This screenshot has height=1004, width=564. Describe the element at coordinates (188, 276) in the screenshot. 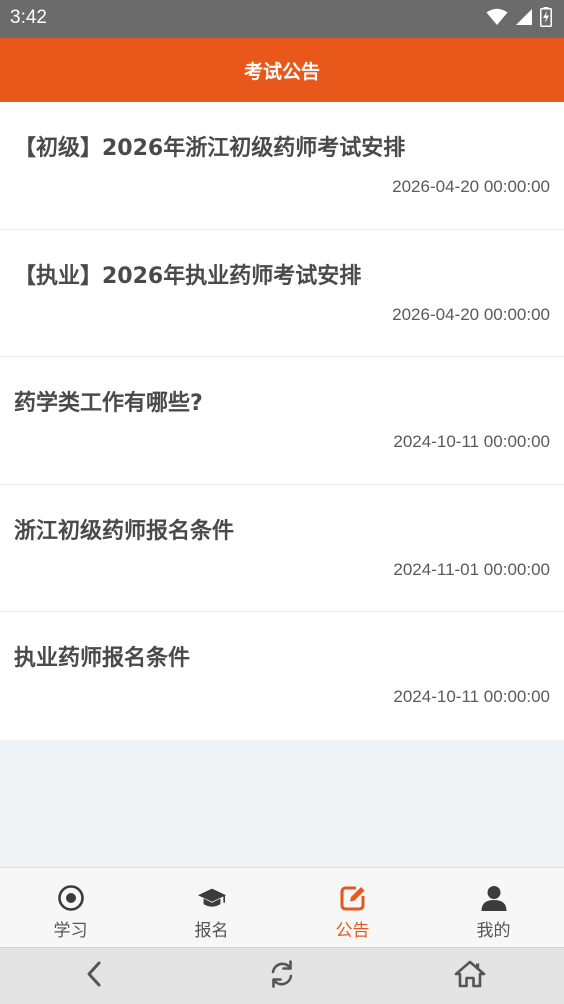

I see `notice-title: 【执业】2026年执业药师考试安排` at that location.